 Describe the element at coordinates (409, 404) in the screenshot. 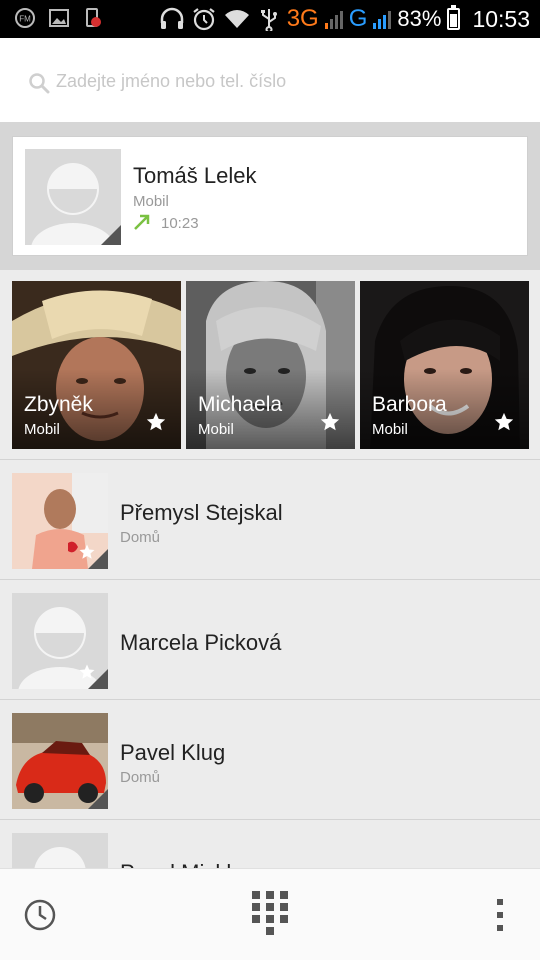

I see `favorite-name: Barbora` at that location.